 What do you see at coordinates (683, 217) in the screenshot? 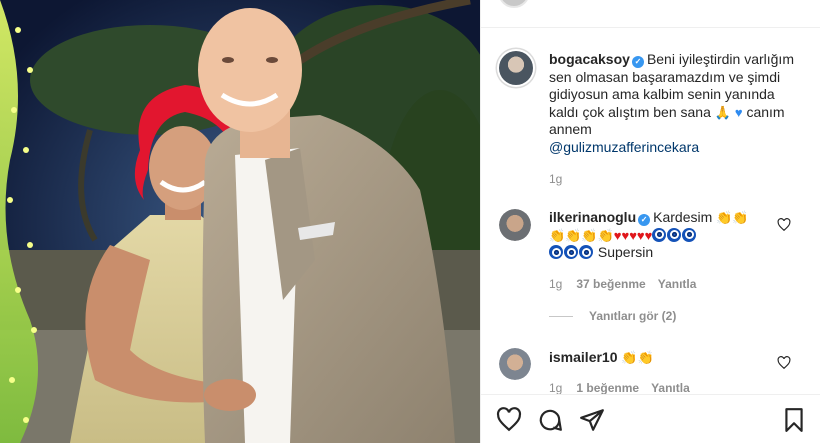
I see `comment-text-start: Kardesim` at bounding box center [683, 217].